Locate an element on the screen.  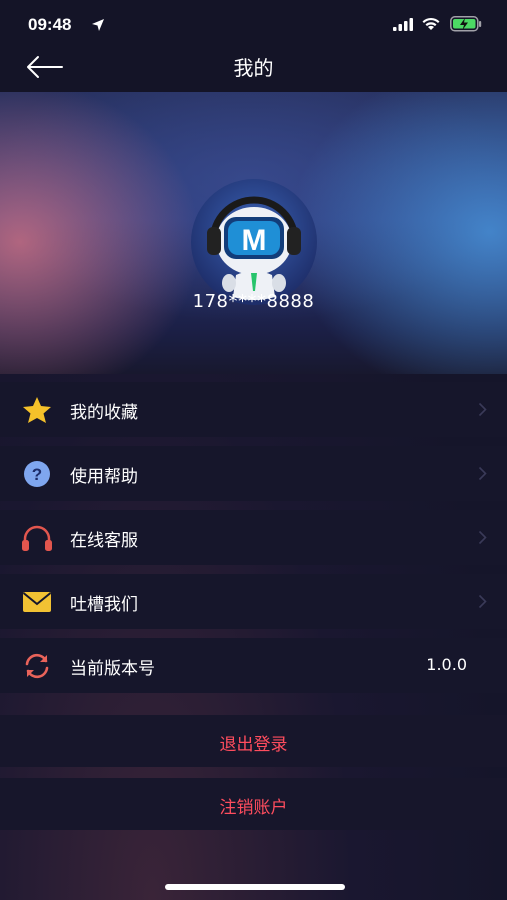
phone-number: 178****8888 is located at coordinates (253, 301).